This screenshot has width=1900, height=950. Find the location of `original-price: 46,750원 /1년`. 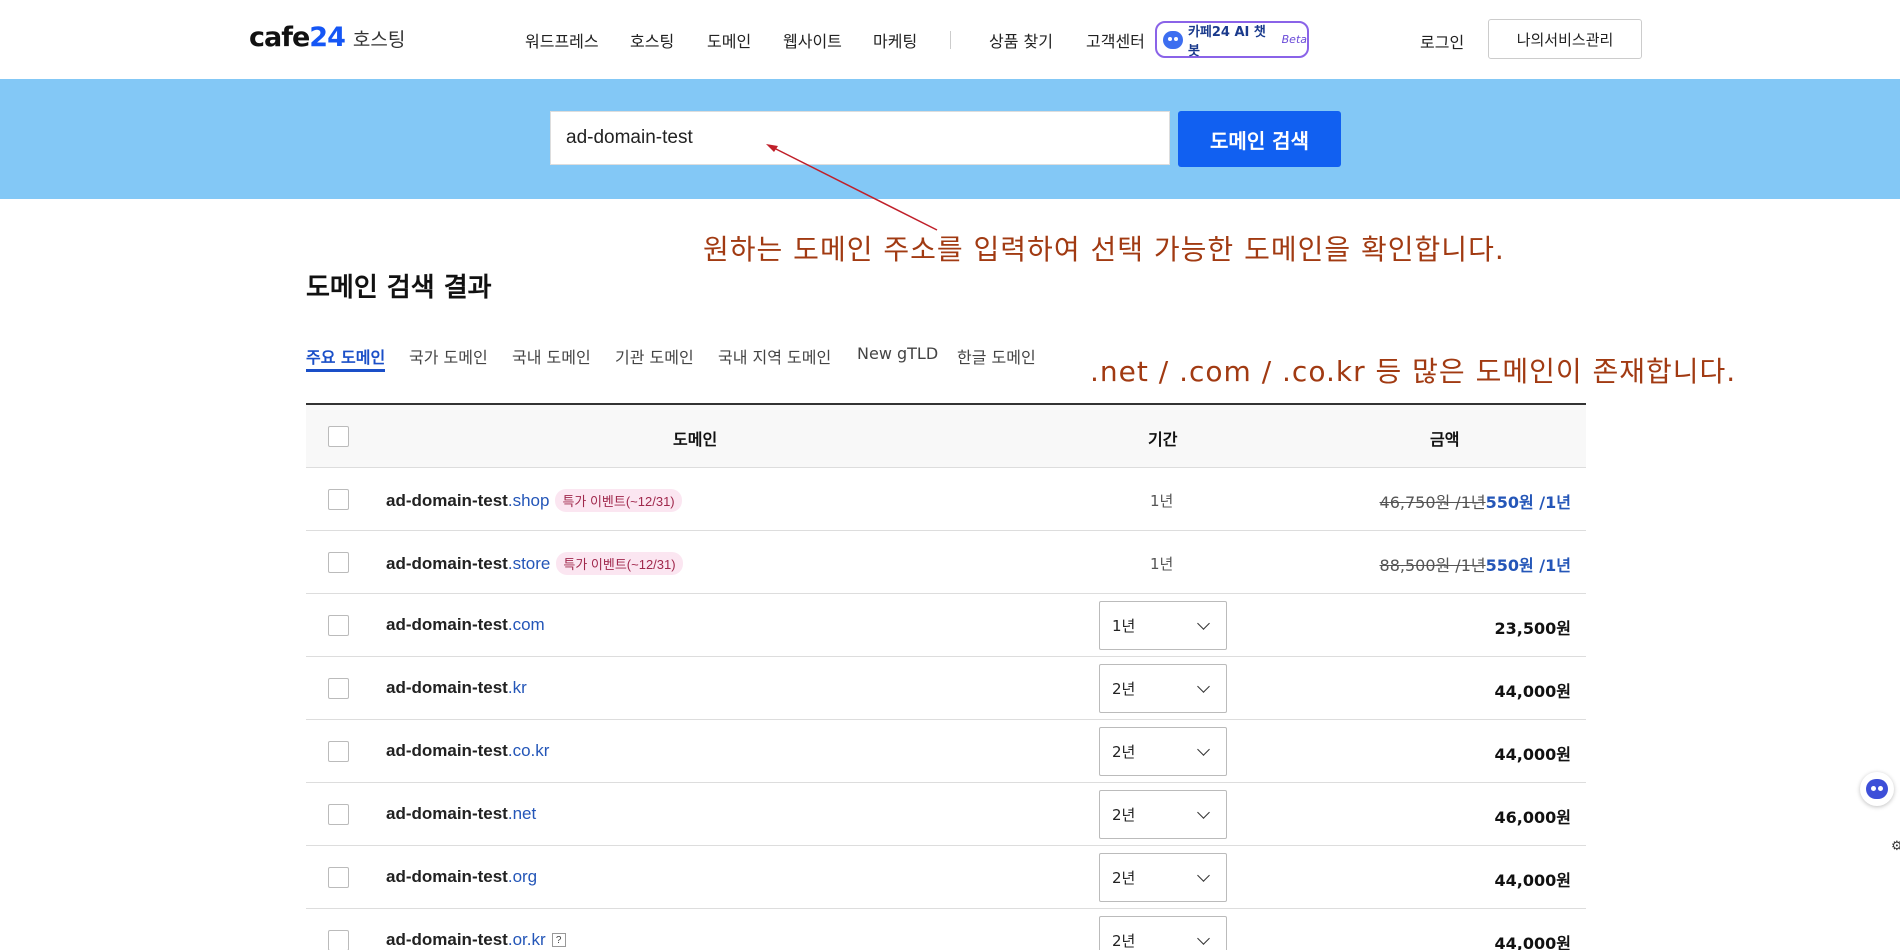

original-price: 46,750원 /1년 is located at coordinates (1432, 502).